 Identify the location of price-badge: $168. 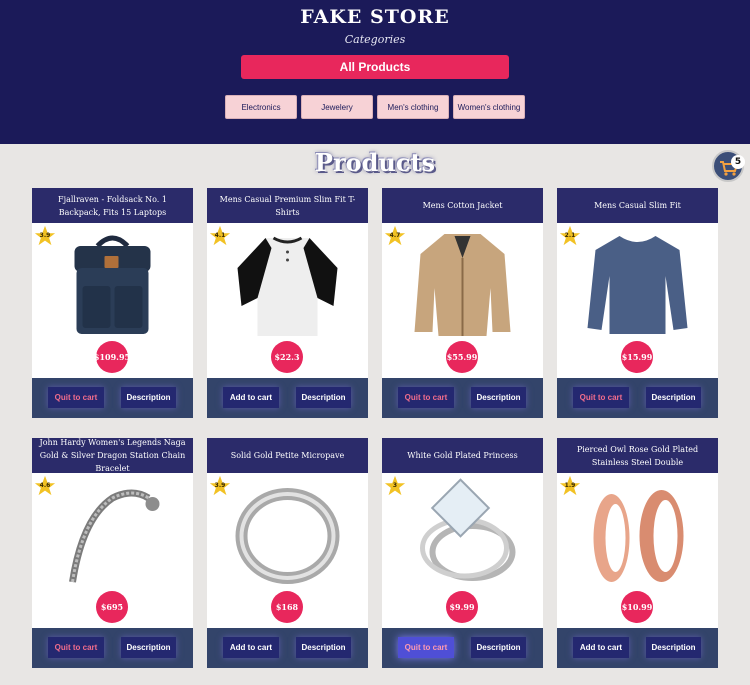
(287, 607).